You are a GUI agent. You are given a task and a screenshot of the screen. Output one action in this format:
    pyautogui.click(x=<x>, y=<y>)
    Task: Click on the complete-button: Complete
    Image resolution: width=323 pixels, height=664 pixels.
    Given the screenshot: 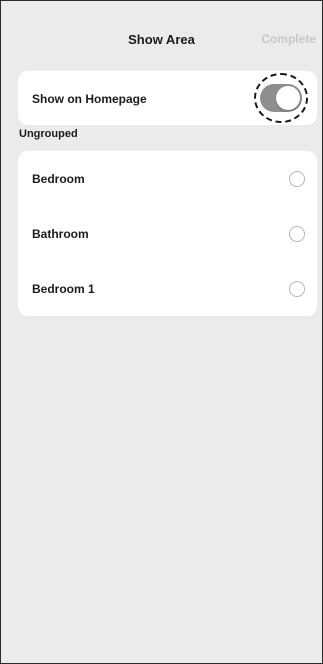 What is the action you would take?
    pyautogui.click(x=288, y=39)
    